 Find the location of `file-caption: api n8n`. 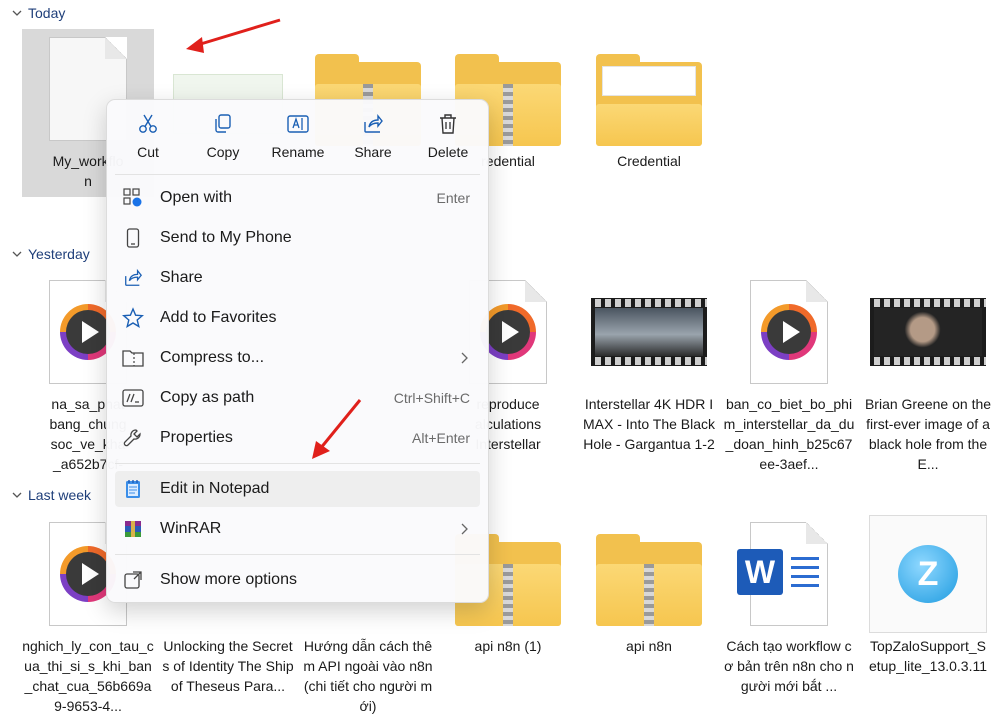

file-caption: api n8n is located at coordinates (649, 646).